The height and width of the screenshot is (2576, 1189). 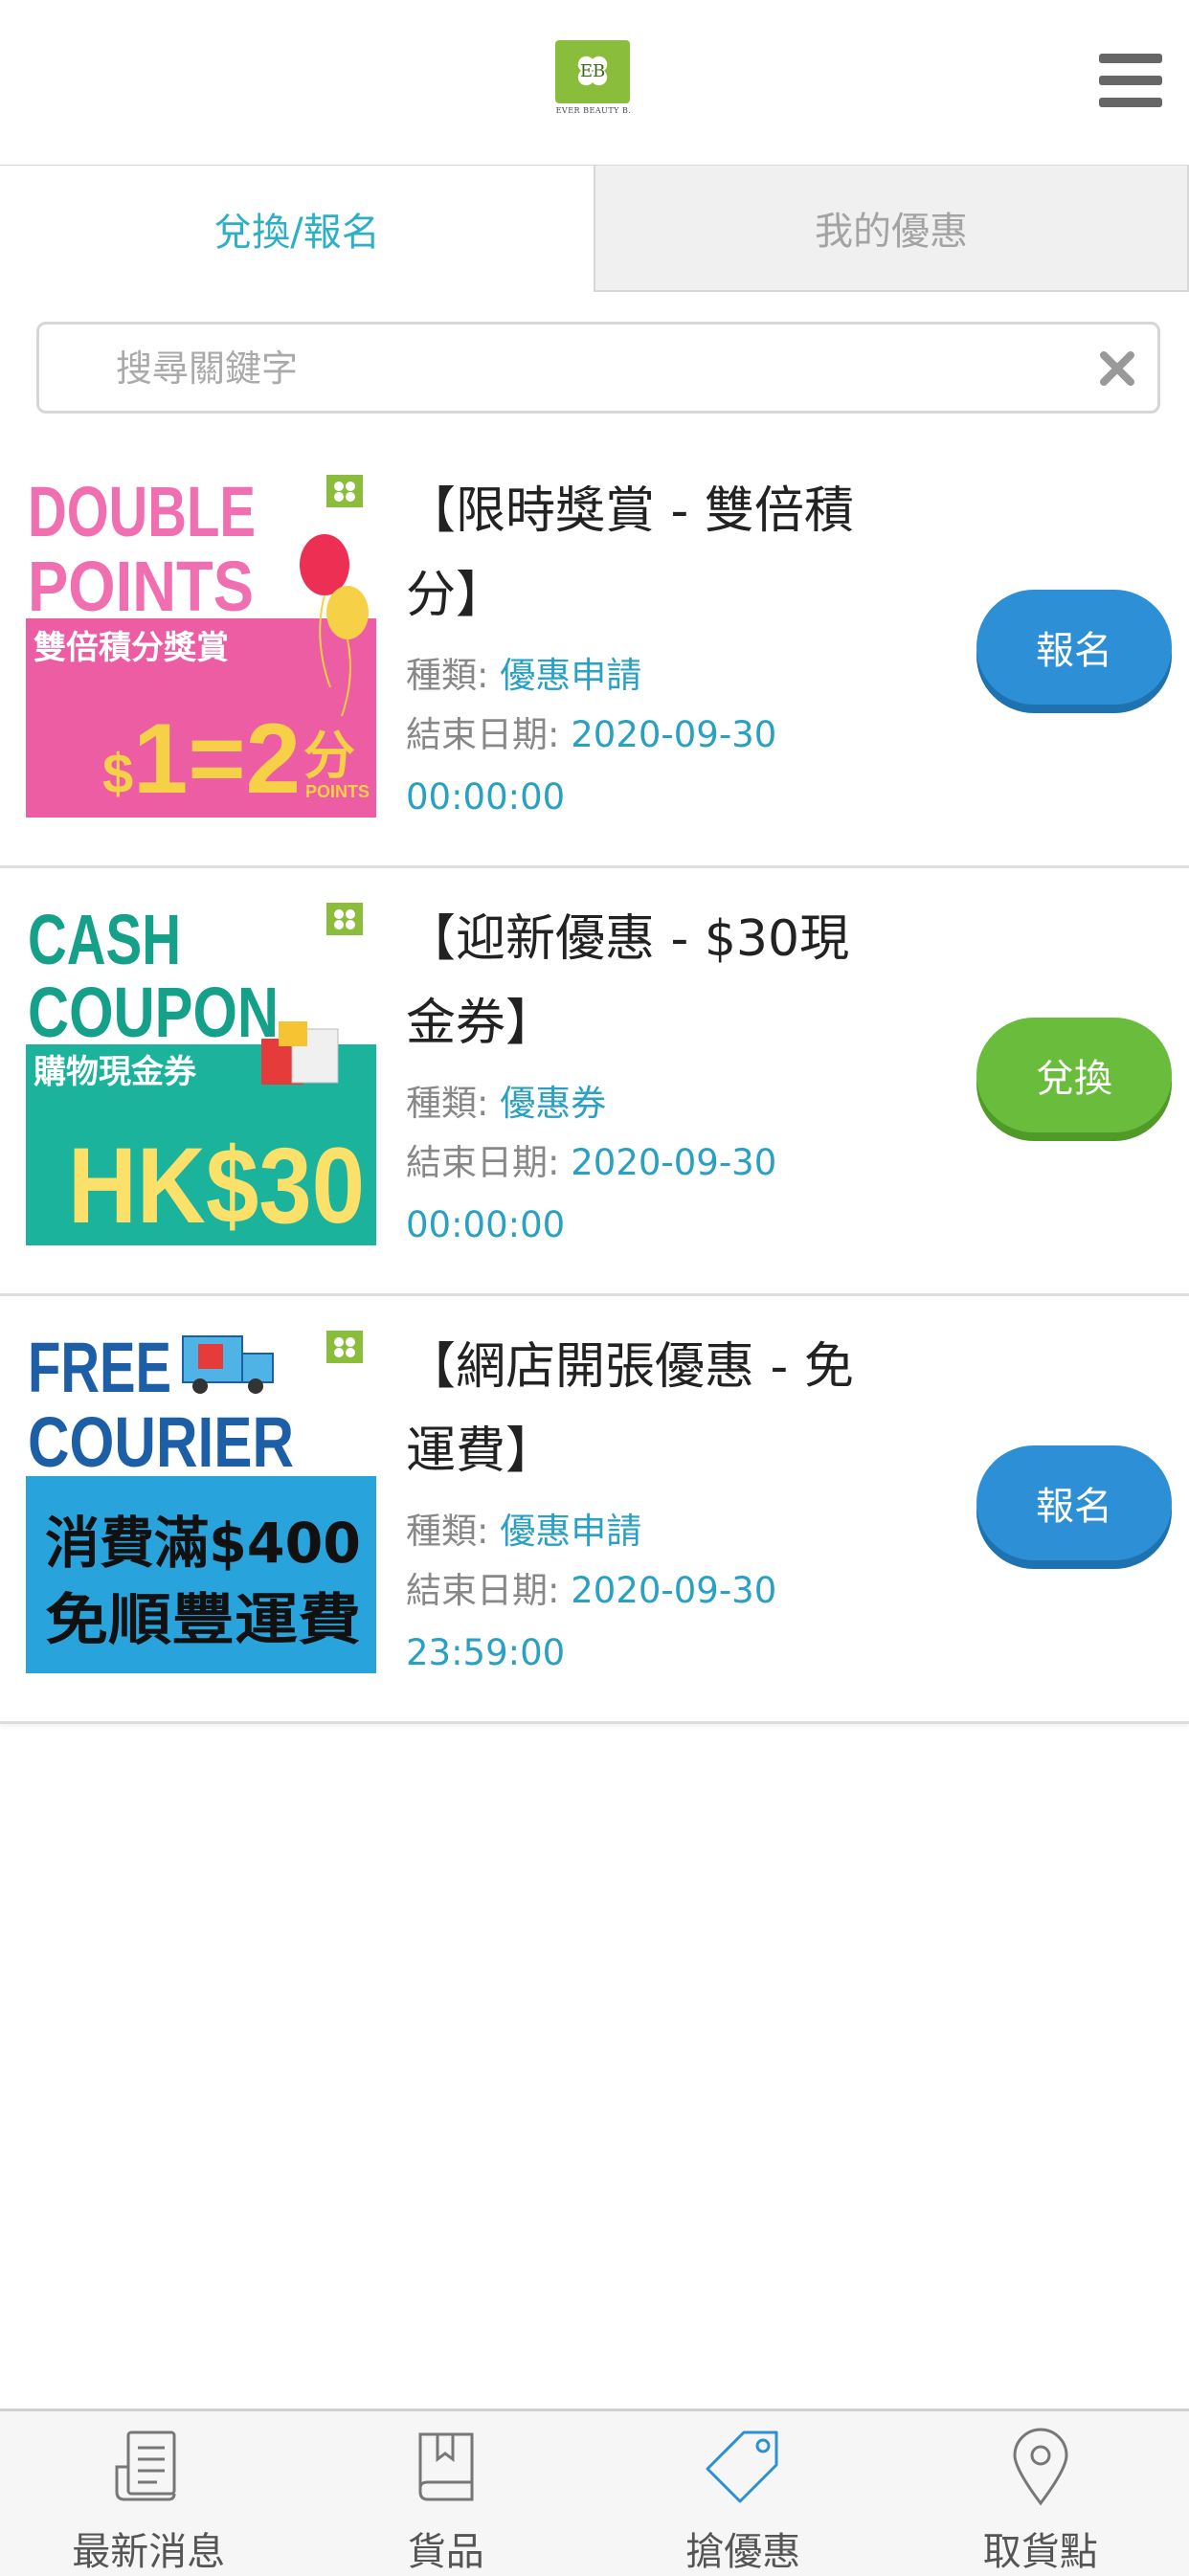 I want to click on nav-label: 最新消息, so click(x=148, y=2548).